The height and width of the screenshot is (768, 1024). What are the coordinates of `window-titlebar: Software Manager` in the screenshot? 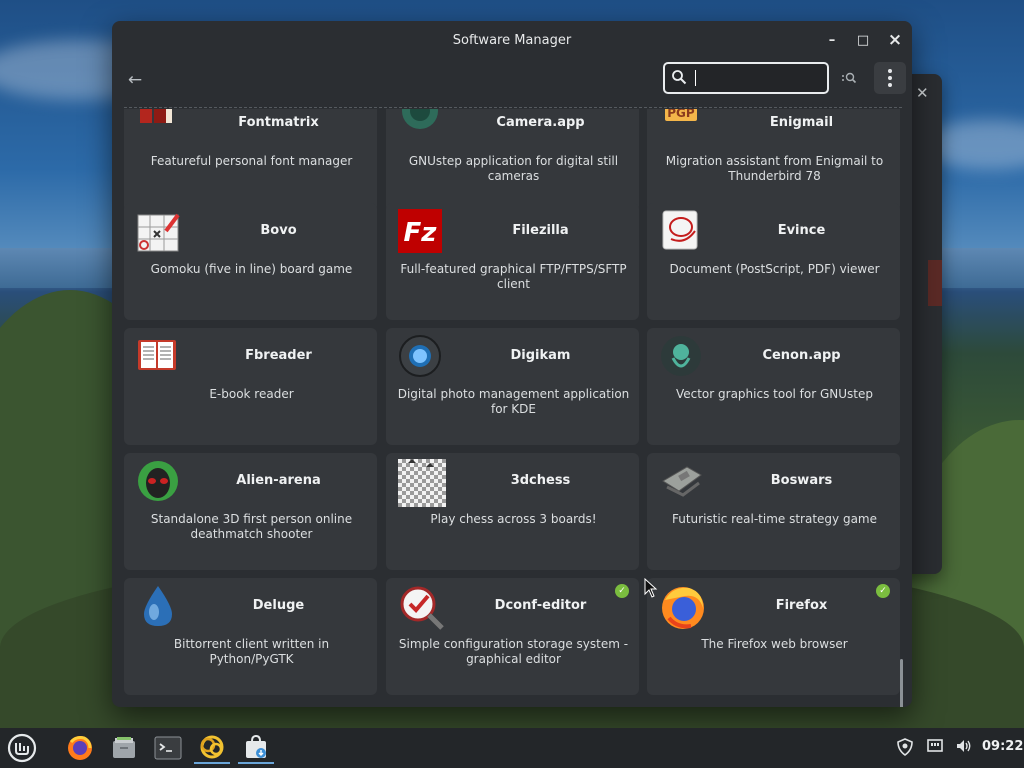 It's located at (512, 40).